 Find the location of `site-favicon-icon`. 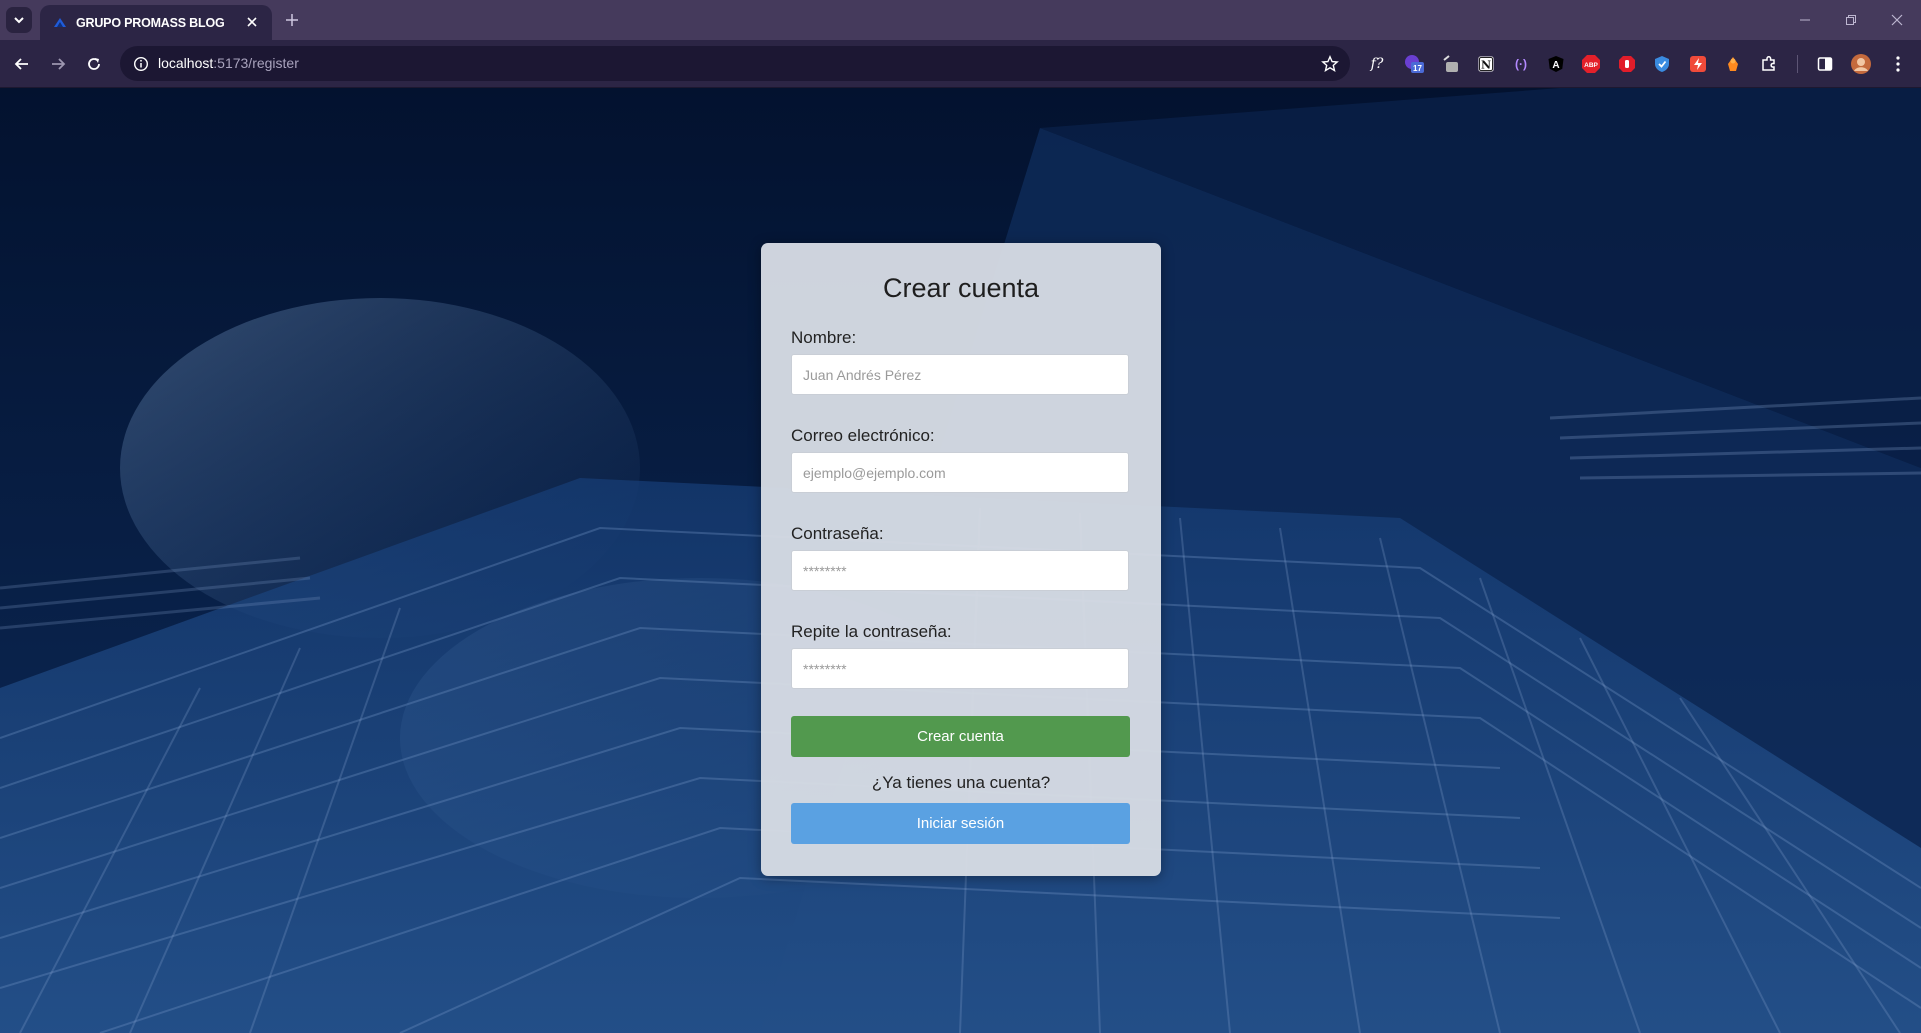

site-favicon-icon is located at coordinates (60, 23).